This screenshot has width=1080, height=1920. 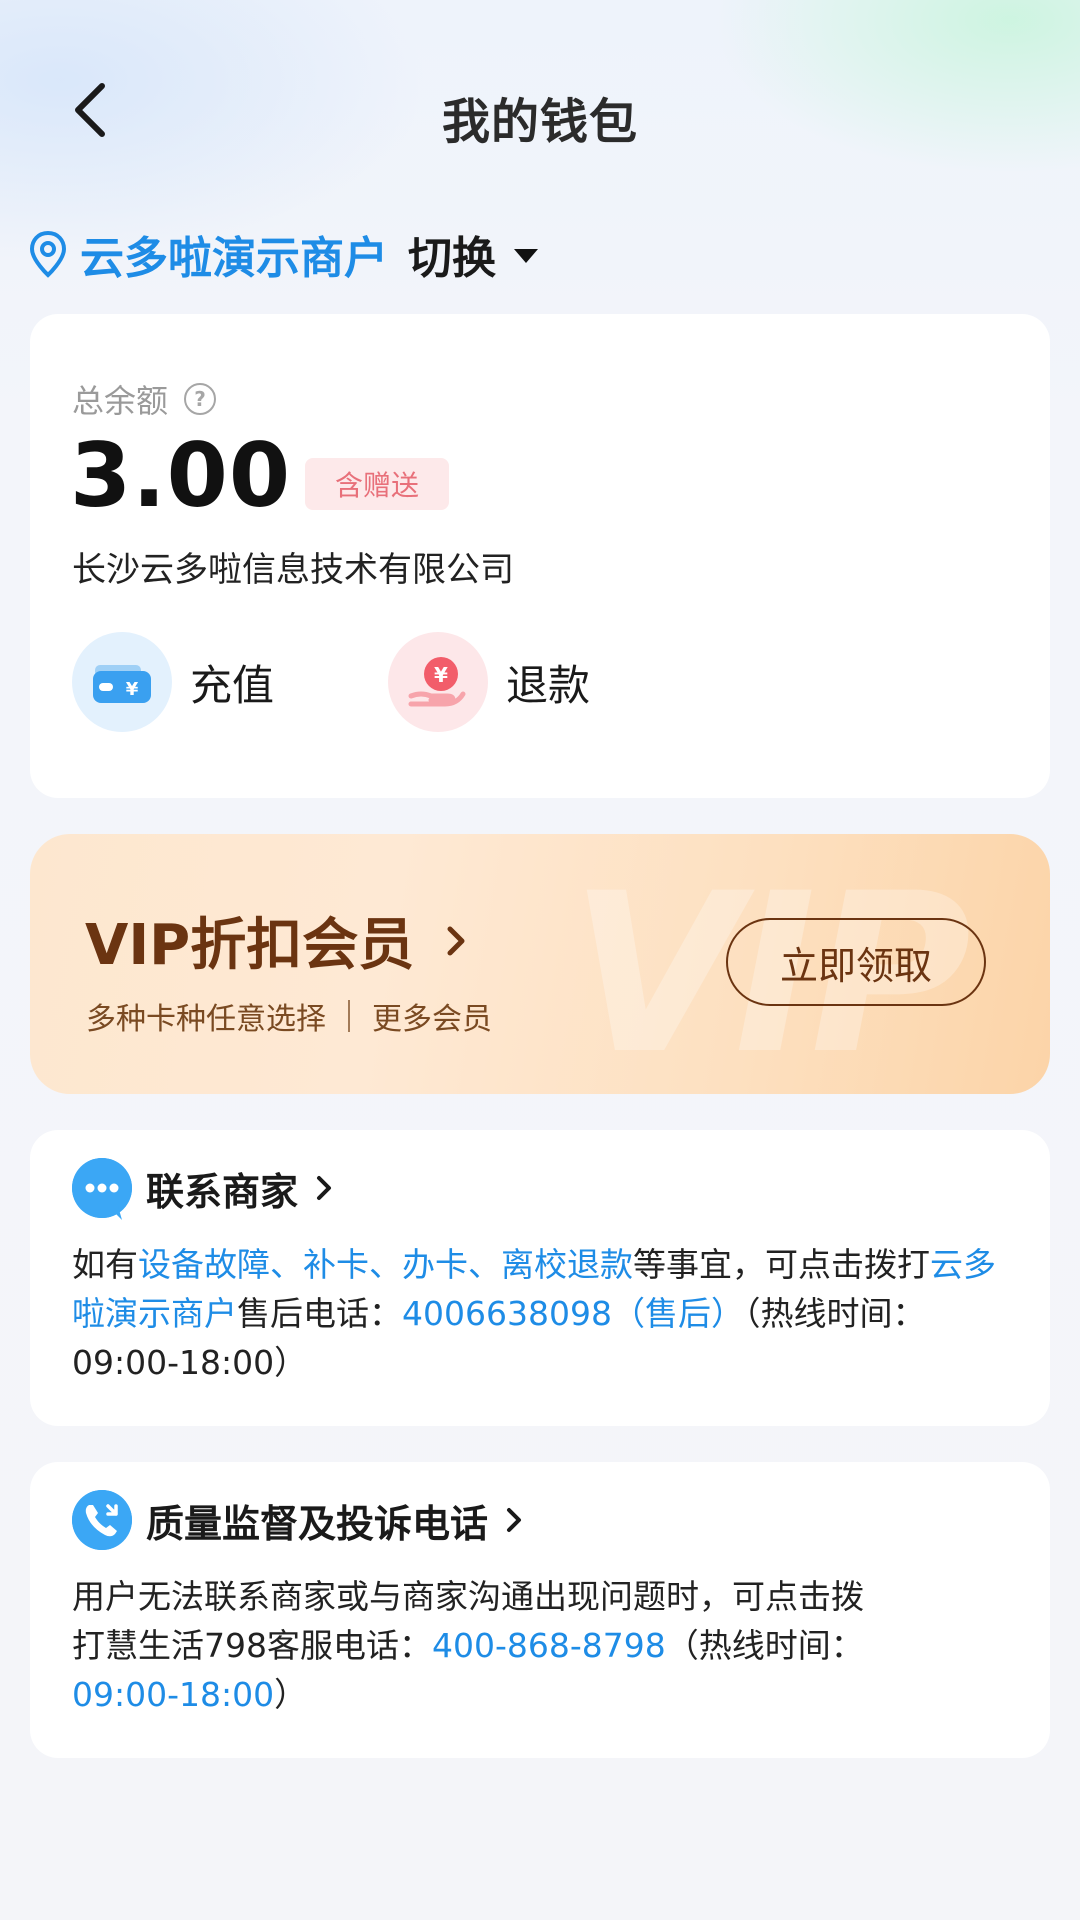 What do you see at coordinates (317, 1523) in the screenshot?
I see `quality-complaint-title: 质量监督及投诉电话` at bounding box center [317, 1523].